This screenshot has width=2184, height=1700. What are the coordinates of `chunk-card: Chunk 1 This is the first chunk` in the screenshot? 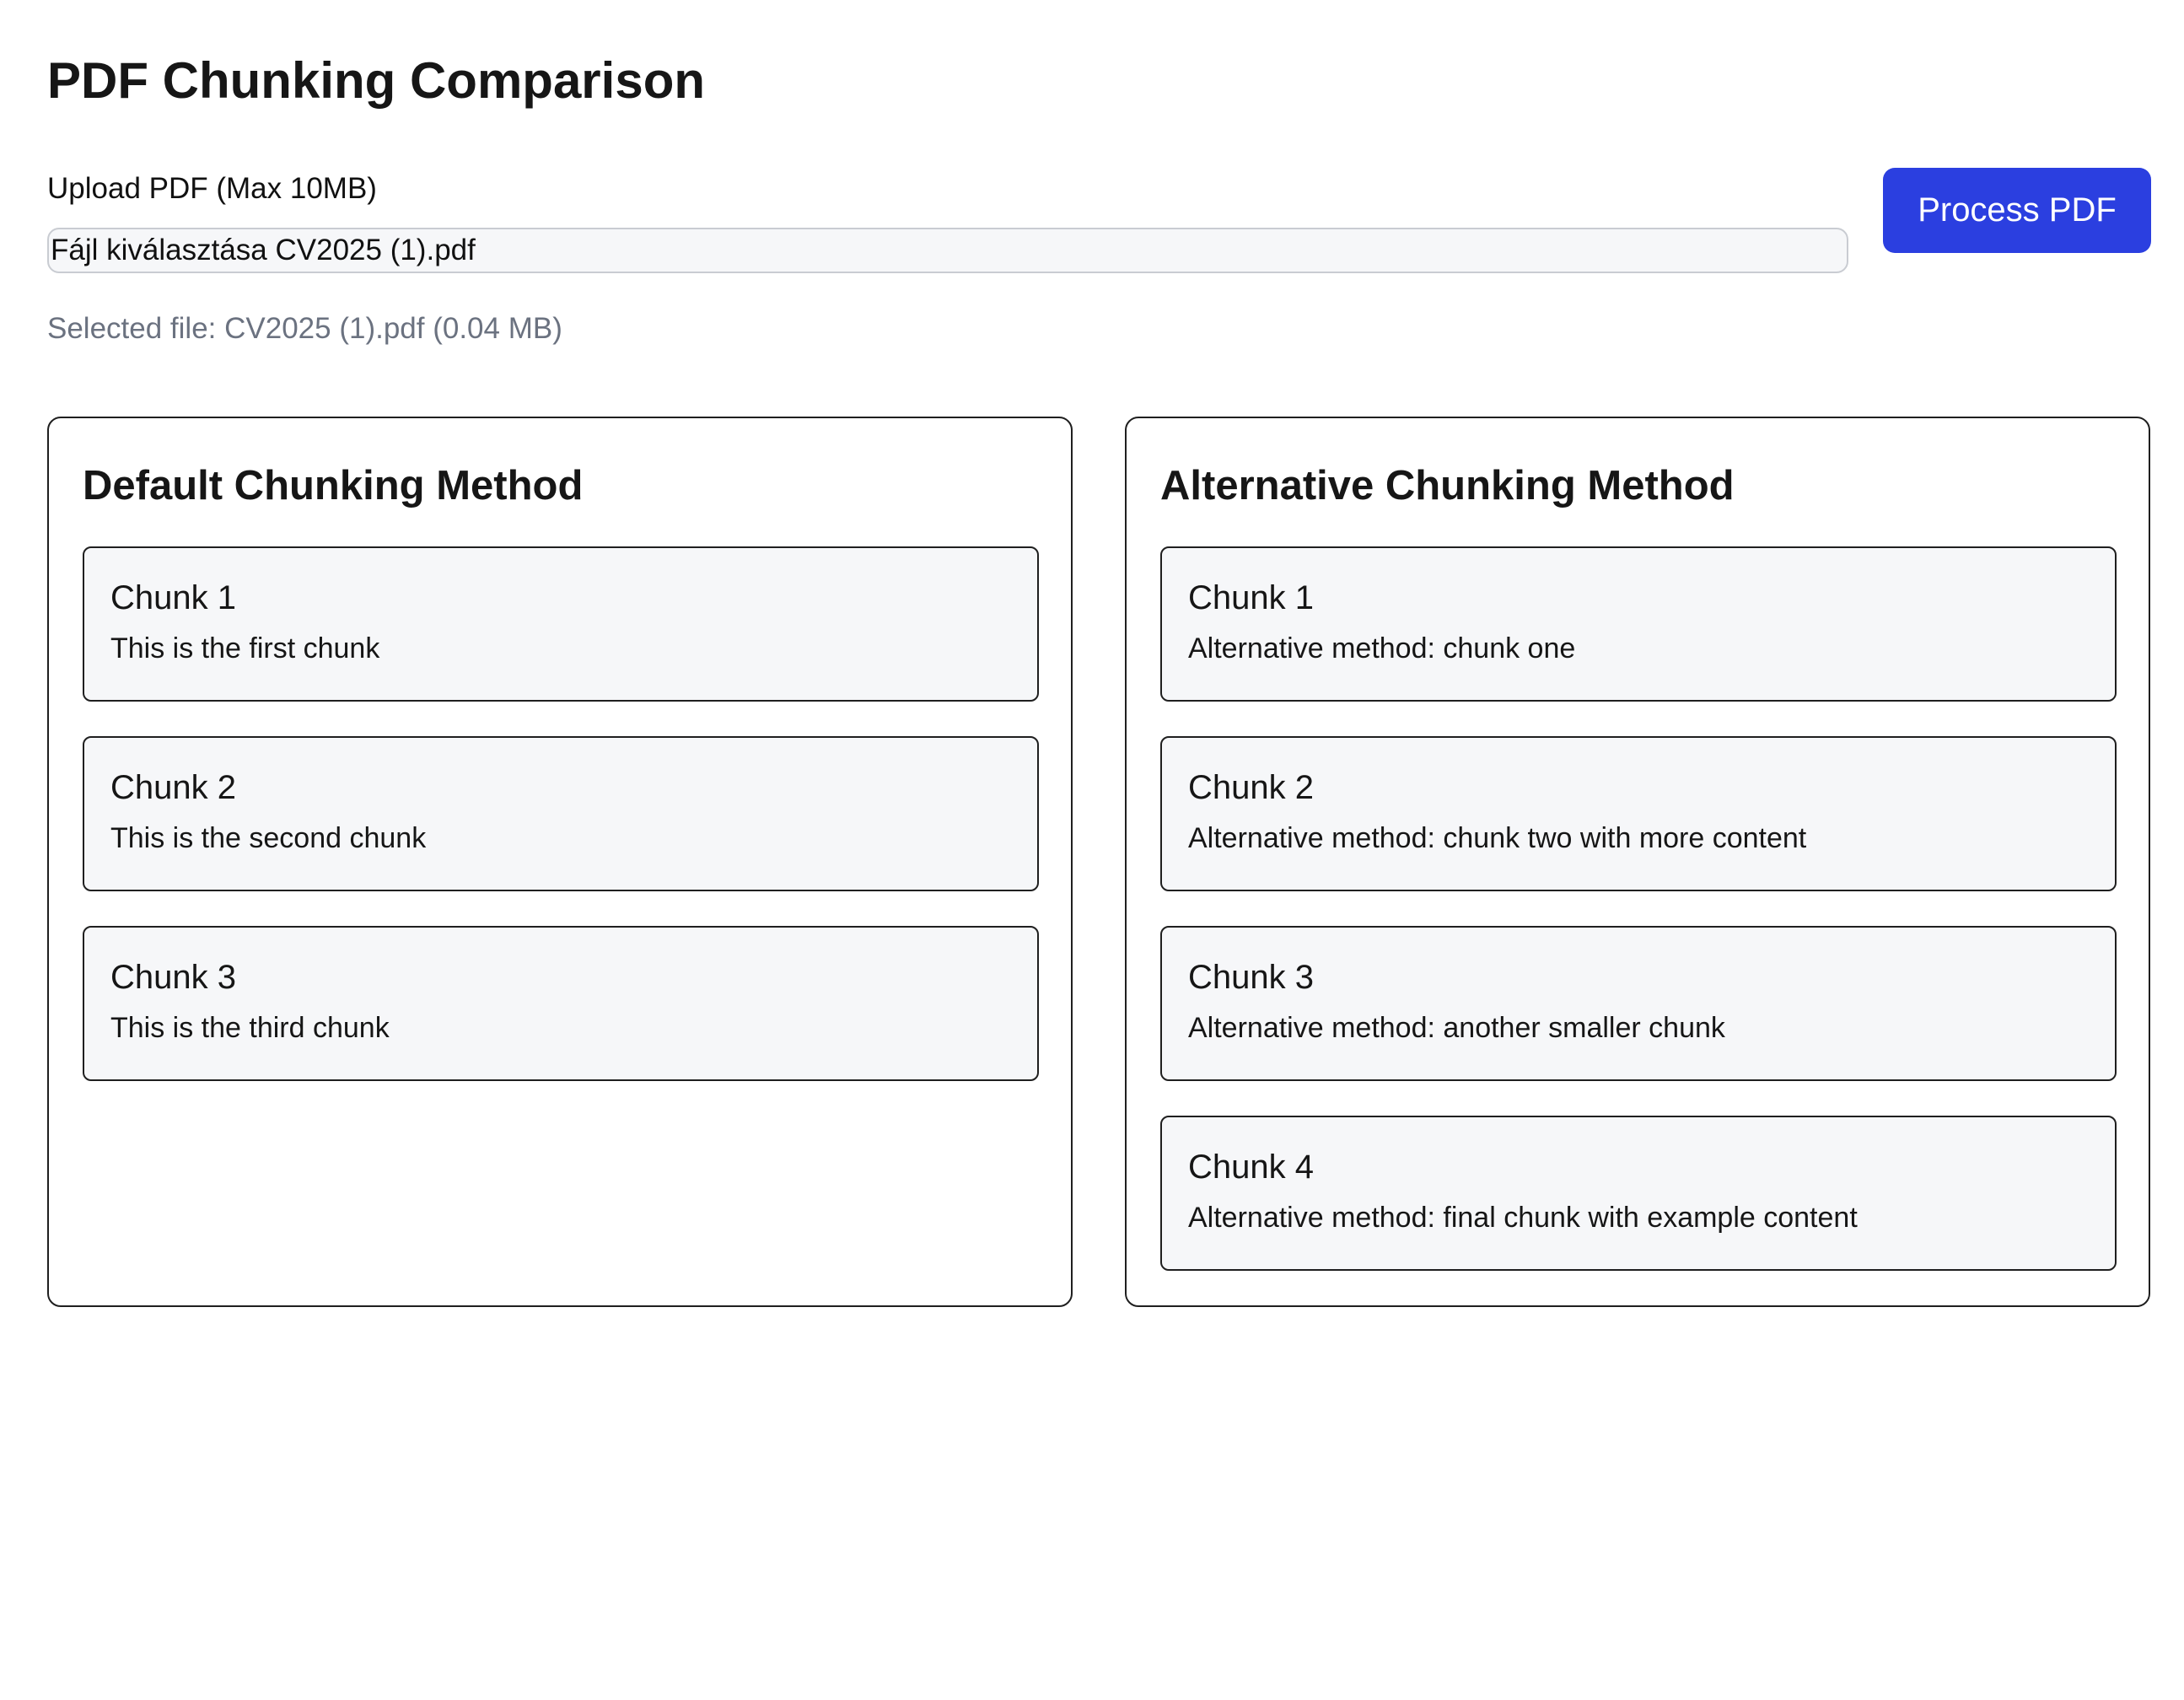 It's located at (561, 624).